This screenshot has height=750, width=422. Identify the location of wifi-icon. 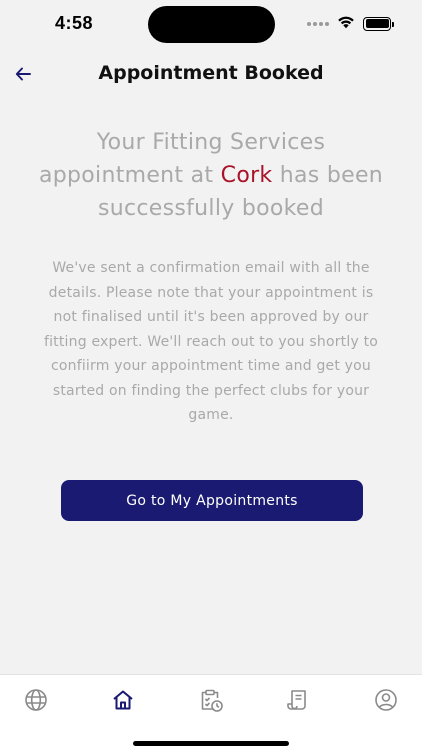
(346, 23).